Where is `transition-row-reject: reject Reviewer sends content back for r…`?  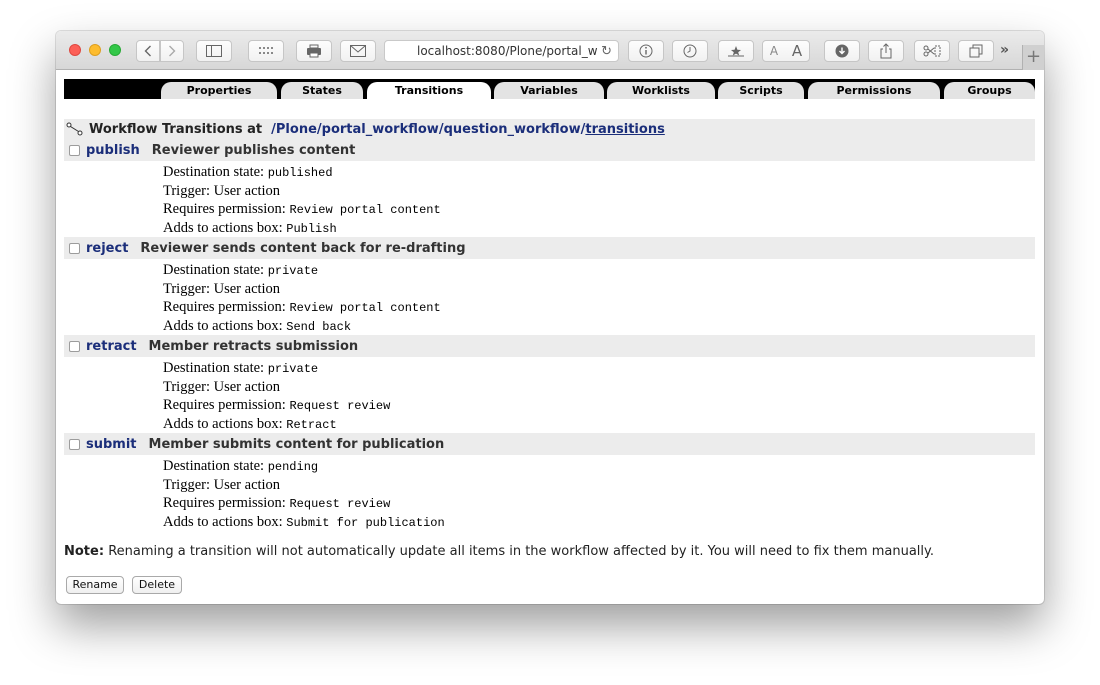 transition-row-reject: reject Reviewer sends content back for r… is located at coordinates (549, 248).